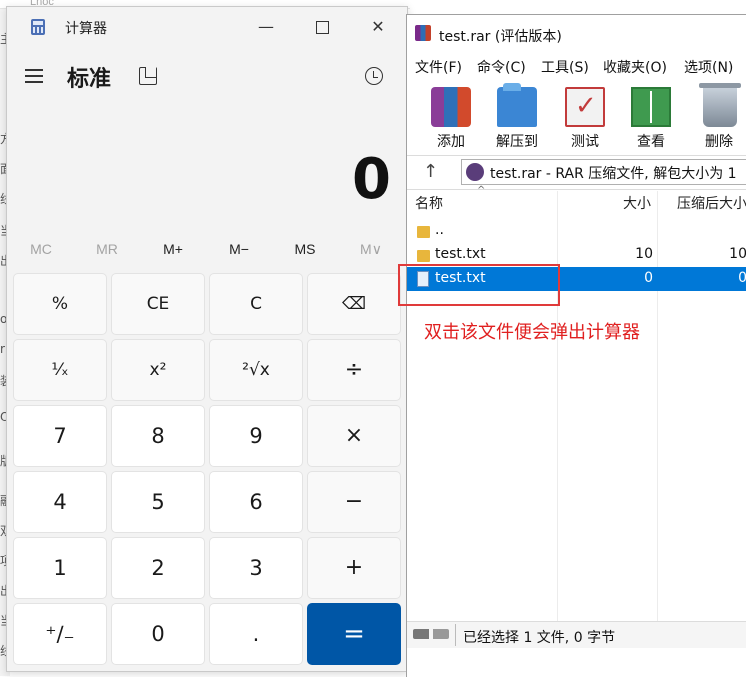 This screenshot has width=746, height=677. What do you see at coordinates (371, 249) in the screenshot?
I see `memory-list-button: M∨` at bounding box center [371, 249].